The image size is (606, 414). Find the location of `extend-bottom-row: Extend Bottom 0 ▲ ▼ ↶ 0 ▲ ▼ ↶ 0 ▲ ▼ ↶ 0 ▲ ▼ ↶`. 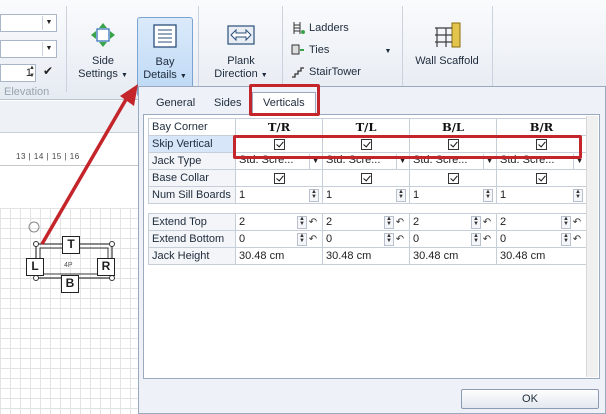

extend-bottom-row: Extend Bottom 0 ▲ ▼ ↶ 0 ▲ ▼ ↶ 0 ▲ ▼ ↶ 0 ▲ ▼ ↶ is located at coordinates (367, 239).